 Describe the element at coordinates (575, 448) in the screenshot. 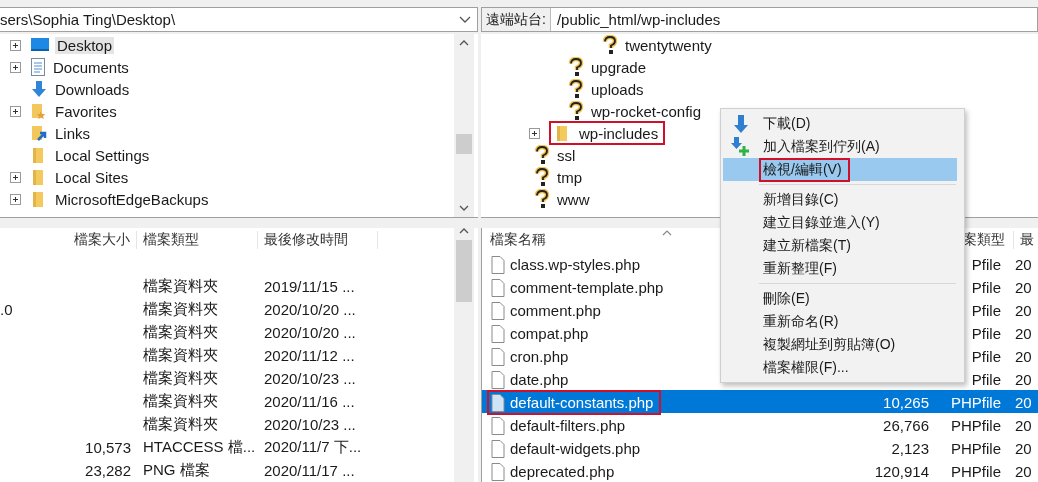

I see `table-cell: default-widgets.php` at that location.